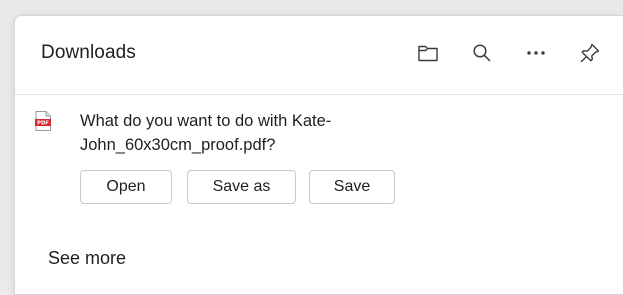 This screenshot has width=623, height=295. What do you see at coordinates (43, 124) in the screenshot?
I see `pdf-icon-label: PDF` at bounding box center [43, 124].